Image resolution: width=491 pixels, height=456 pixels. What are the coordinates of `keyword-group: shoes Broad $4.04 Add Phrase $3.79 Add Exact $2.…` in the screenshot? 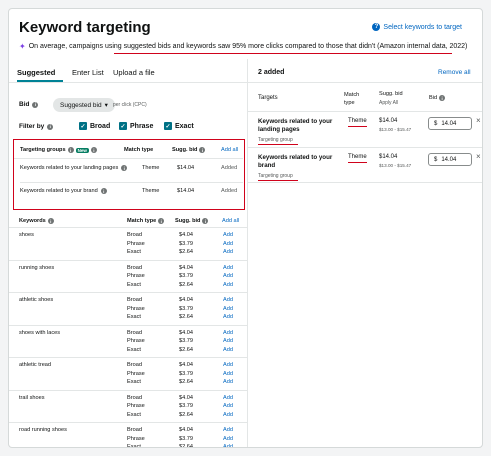 It's located at (128, 243).